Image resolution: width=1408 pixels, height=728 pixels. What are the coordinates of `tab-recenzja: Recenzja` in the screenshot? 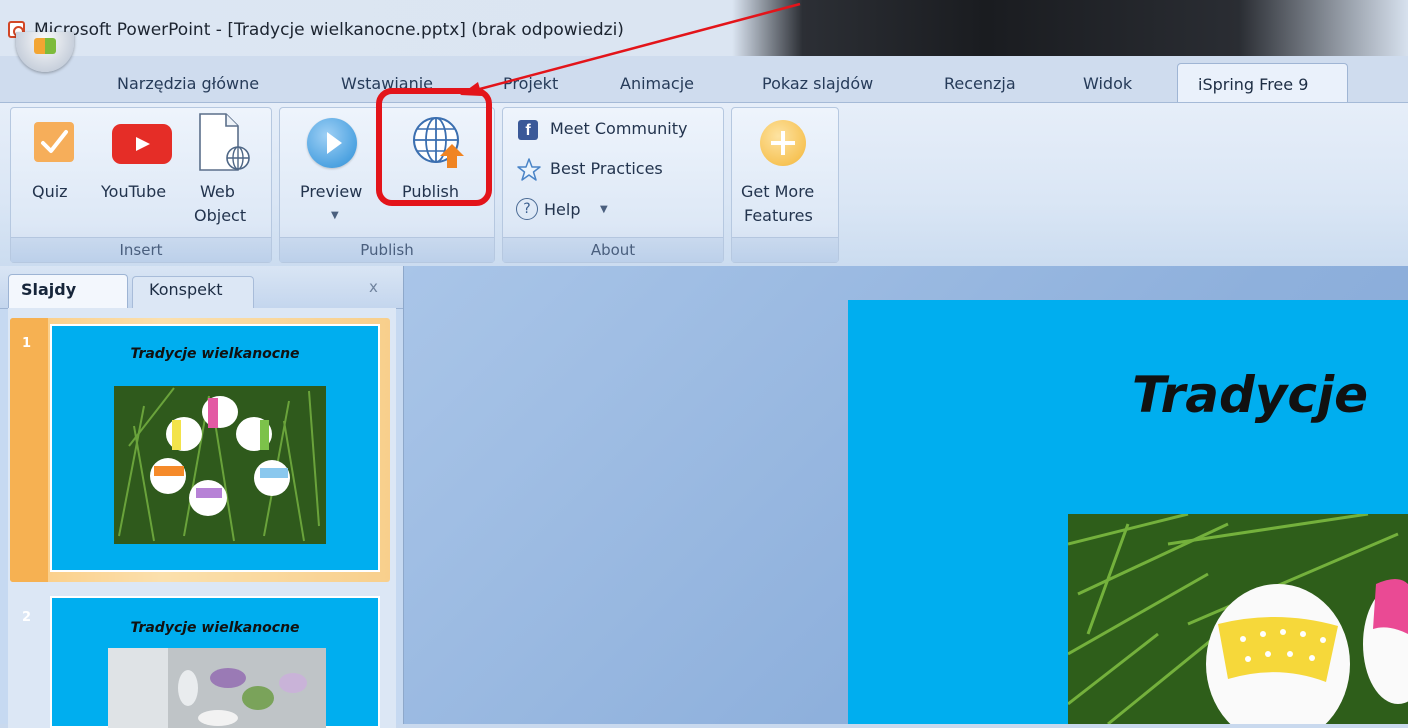 It's located at (980, 83).